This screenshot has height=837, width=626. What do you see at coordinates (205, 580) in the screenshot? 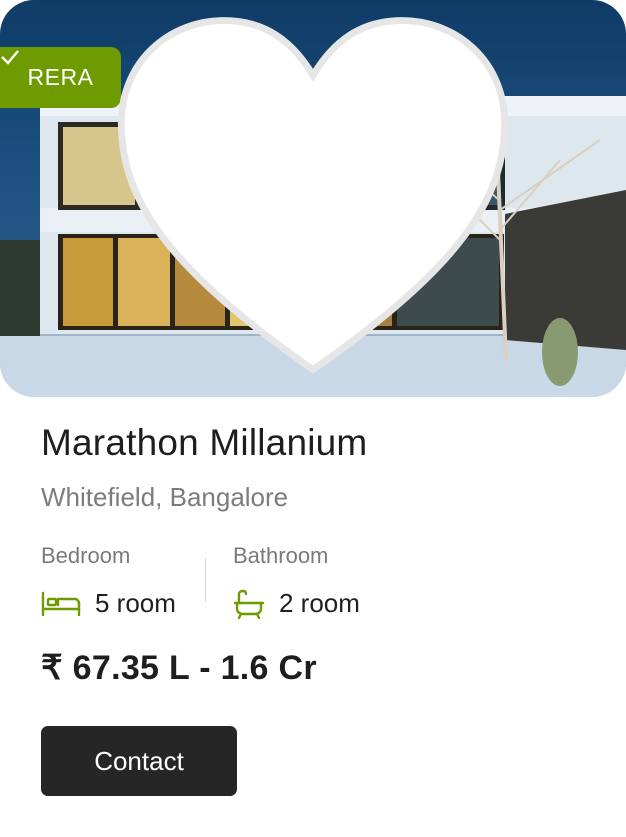
I see `spec-divider` at bounding box center [205, 580].